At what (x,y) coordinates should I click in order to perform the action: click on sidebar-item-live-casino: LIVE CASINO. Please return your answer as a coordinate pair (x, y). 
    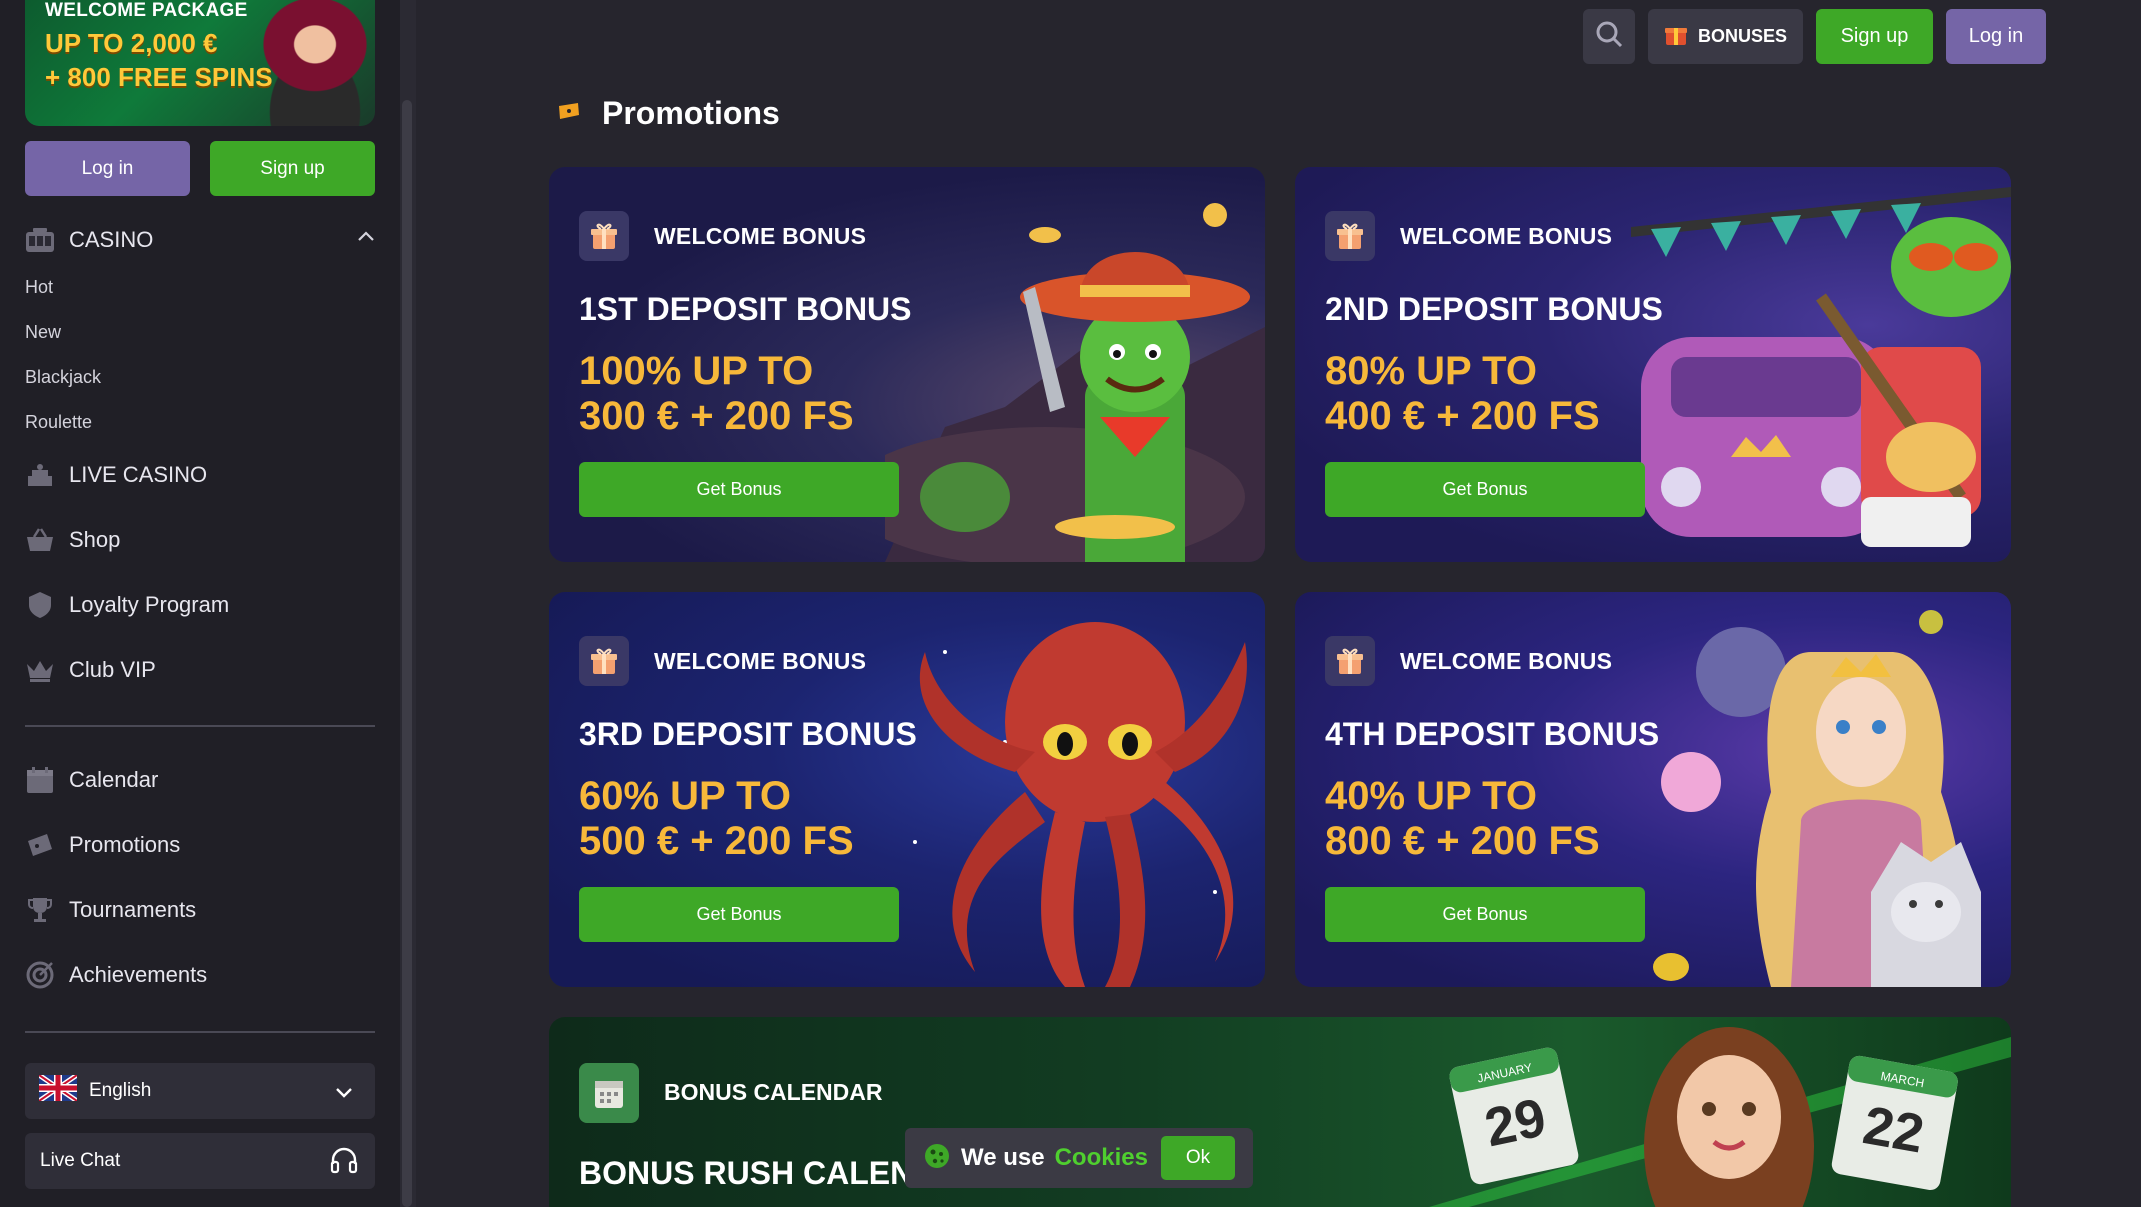
    Looking at the image, I should click on (116, 475).